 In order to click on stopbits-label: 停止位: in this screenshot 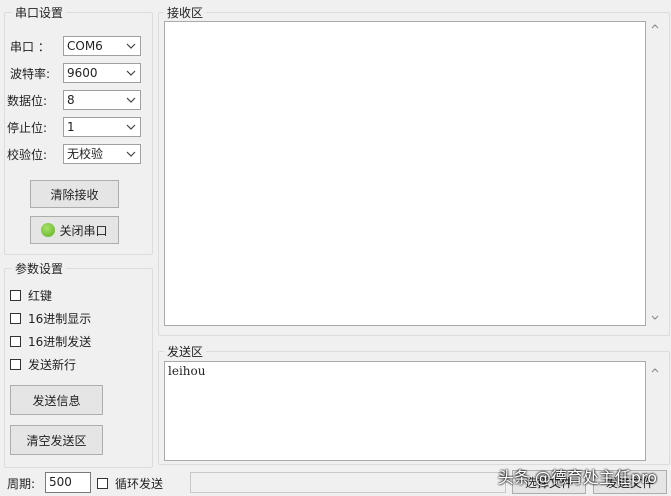, I will do `click(27, 128)`.